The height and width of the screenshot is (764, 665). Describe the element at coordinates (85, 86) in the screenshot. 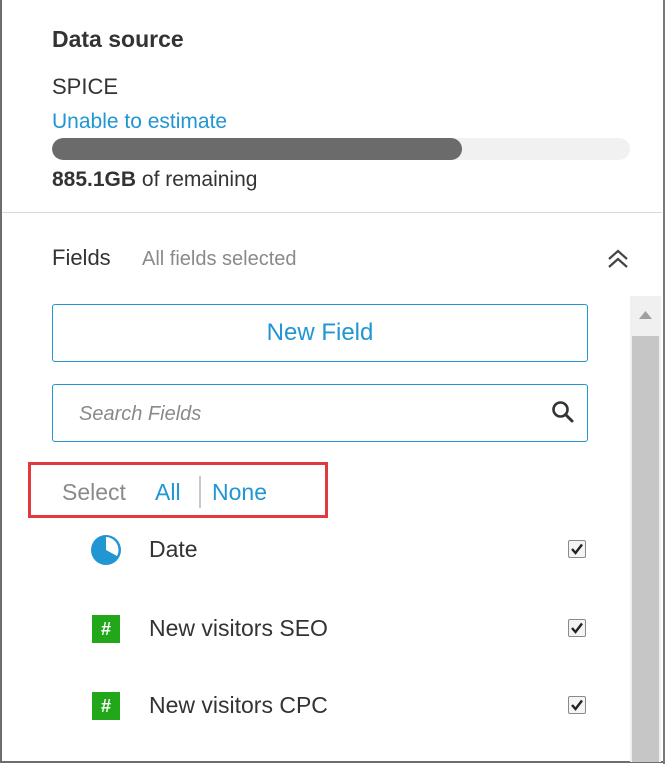

I see `data-source-type: SPICE` at that location.